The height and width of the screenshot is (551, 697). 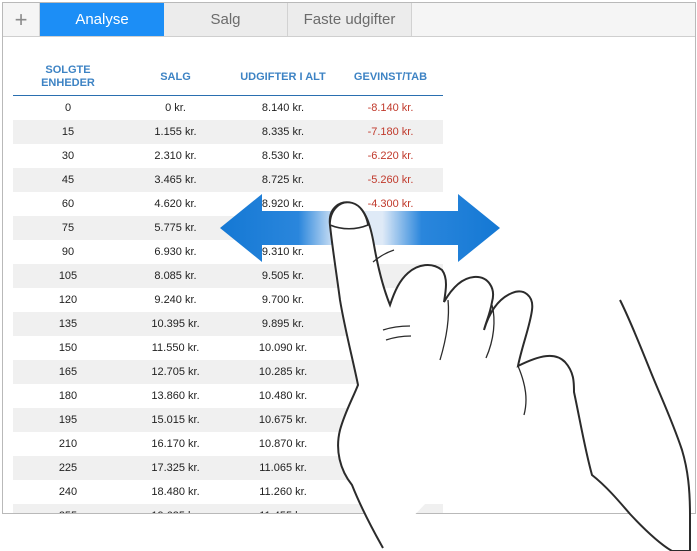 I want to click on table-row: 240 18.480 kr. 11.260 kr., so click(x=228, y=492).